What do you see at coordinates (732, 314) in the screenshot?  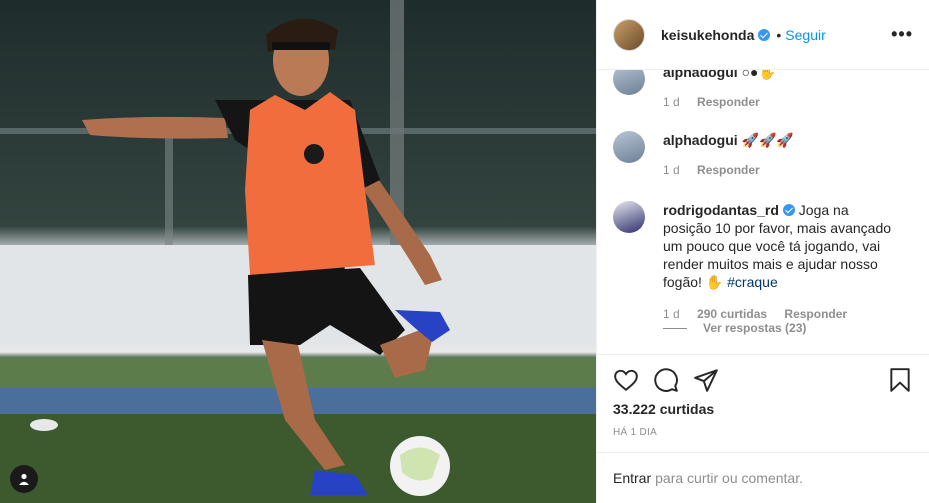 I see `comment-likes: 290 curtidas` at bounding box center [732, 314].